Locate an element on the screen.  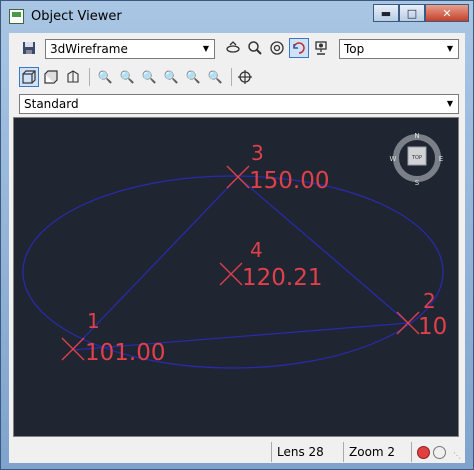
magnifier-icon is located at coordinates (255, 48).